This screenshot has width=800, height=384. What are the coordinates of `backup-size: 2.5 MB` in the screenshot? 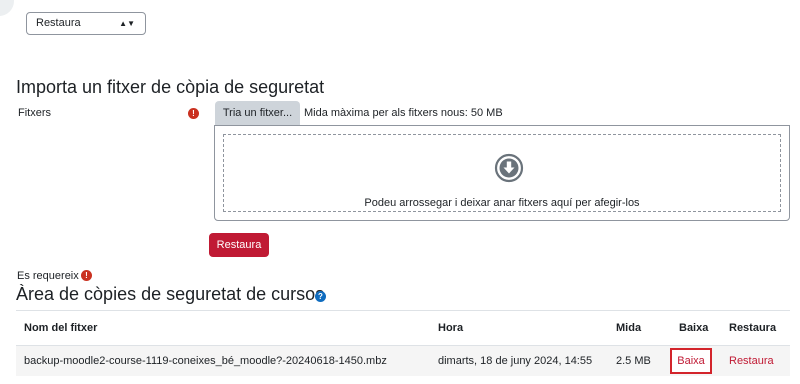 It's located at (633, 361).